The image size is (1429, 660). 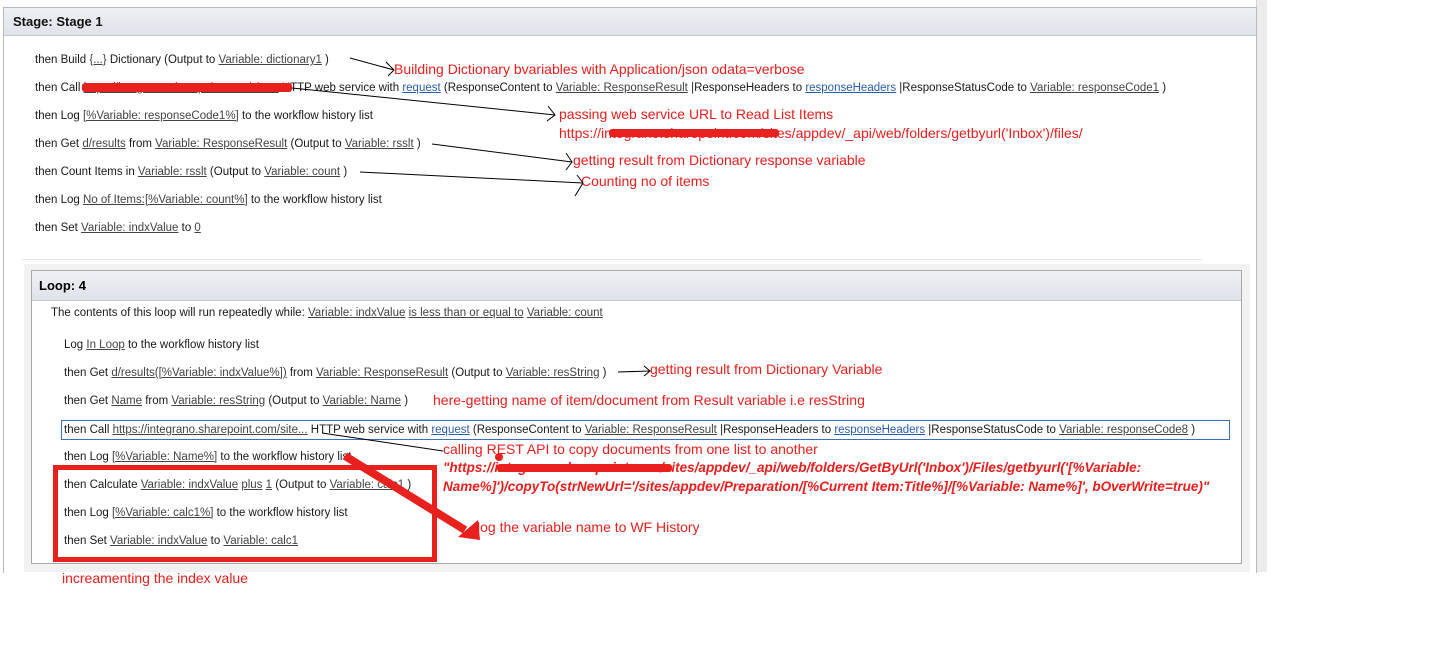 I want to click on thick-red-arrow, so click(x=411, y=496).